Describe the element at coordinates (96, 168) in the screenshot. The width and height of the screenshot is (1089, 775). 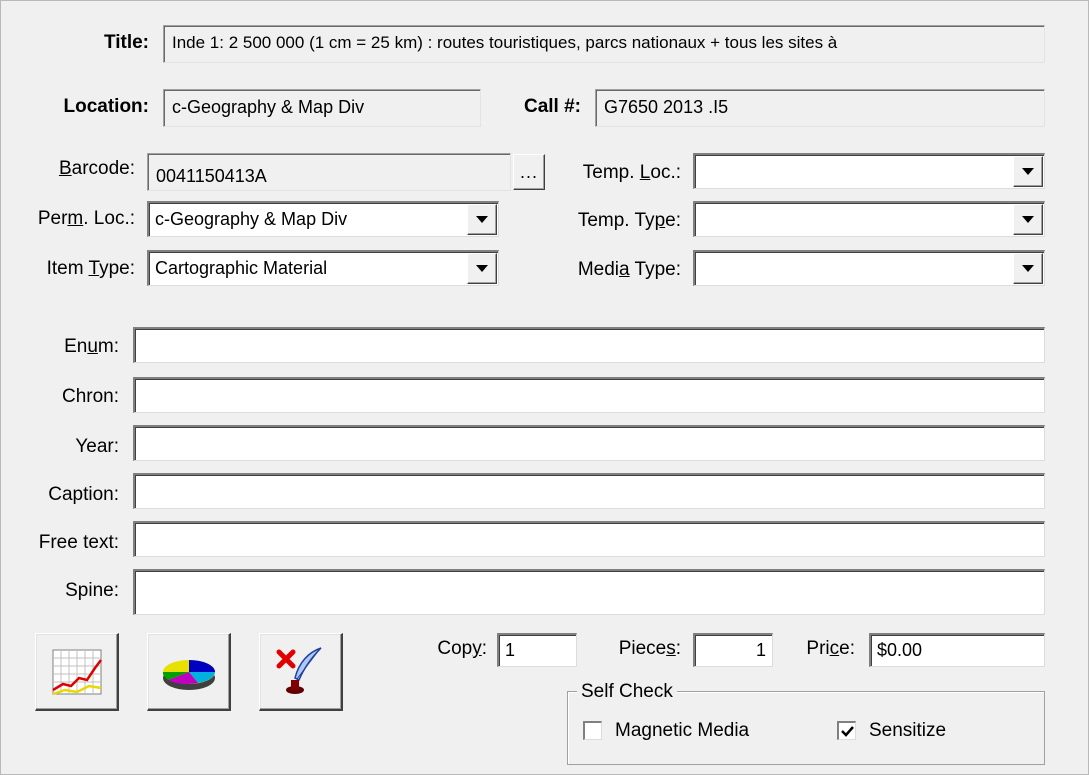
I see `barcode-label: Barcode:` at that location.